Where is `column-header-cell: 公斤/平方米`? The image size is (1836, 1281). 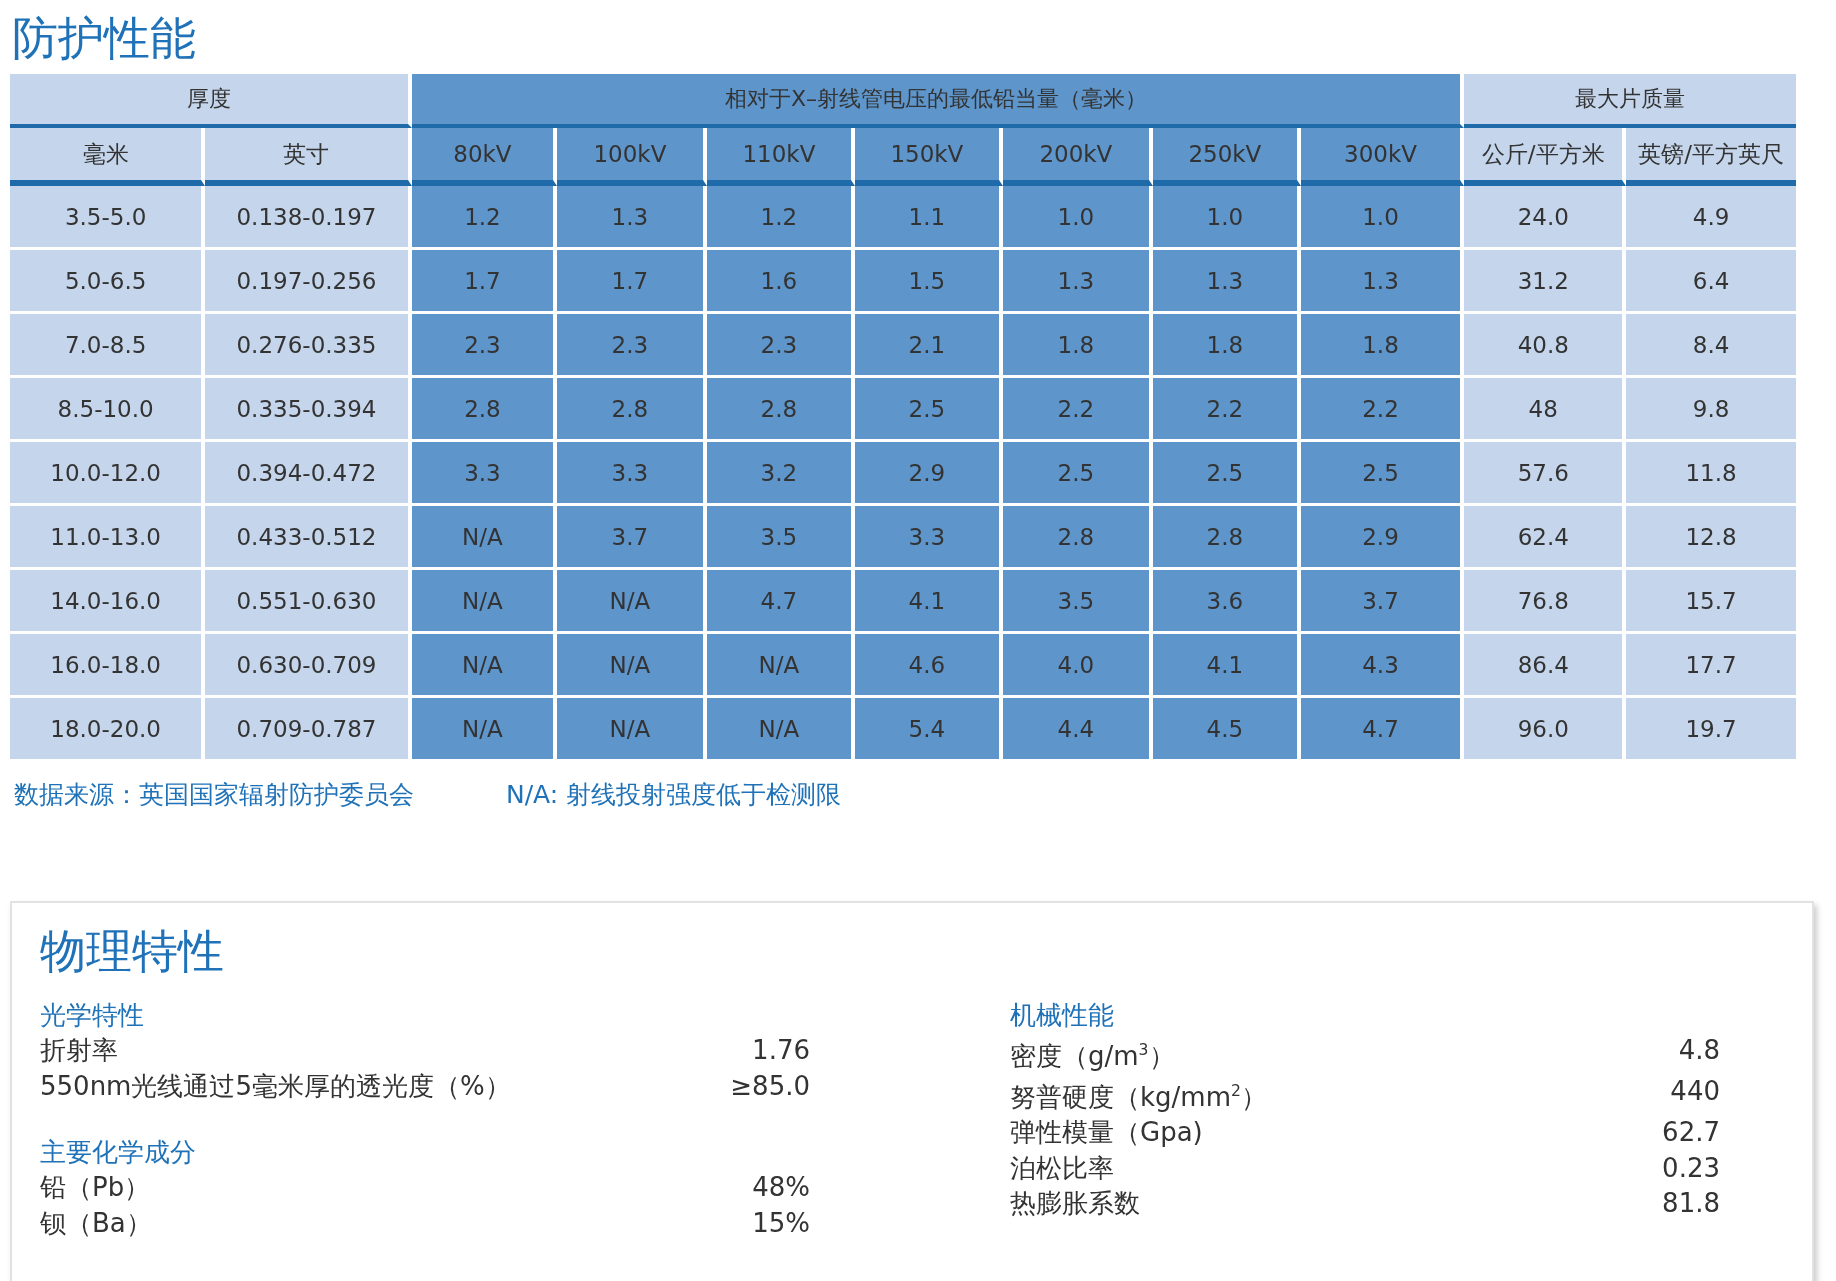
column-header-cell: 公斤/平方米 is located at coordinates (1545, 157).